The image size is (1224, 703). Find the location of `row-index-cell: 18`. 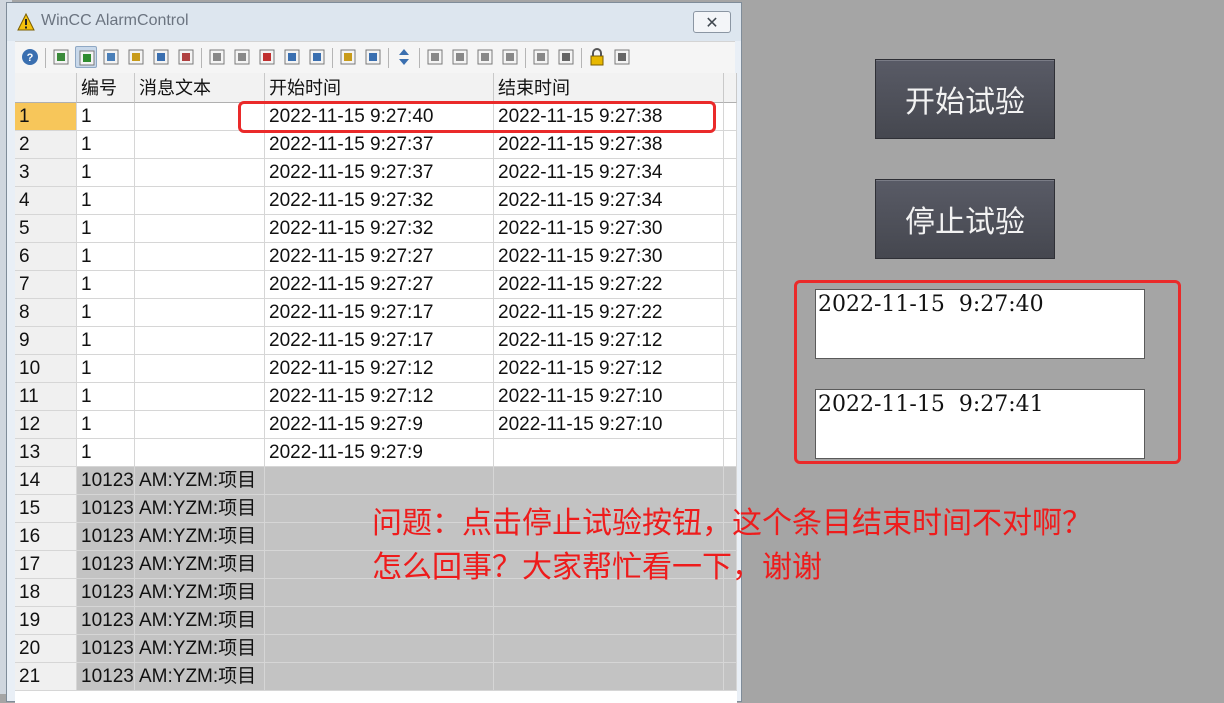

row-index-cell: 18 is located at coordinates (46, 593).